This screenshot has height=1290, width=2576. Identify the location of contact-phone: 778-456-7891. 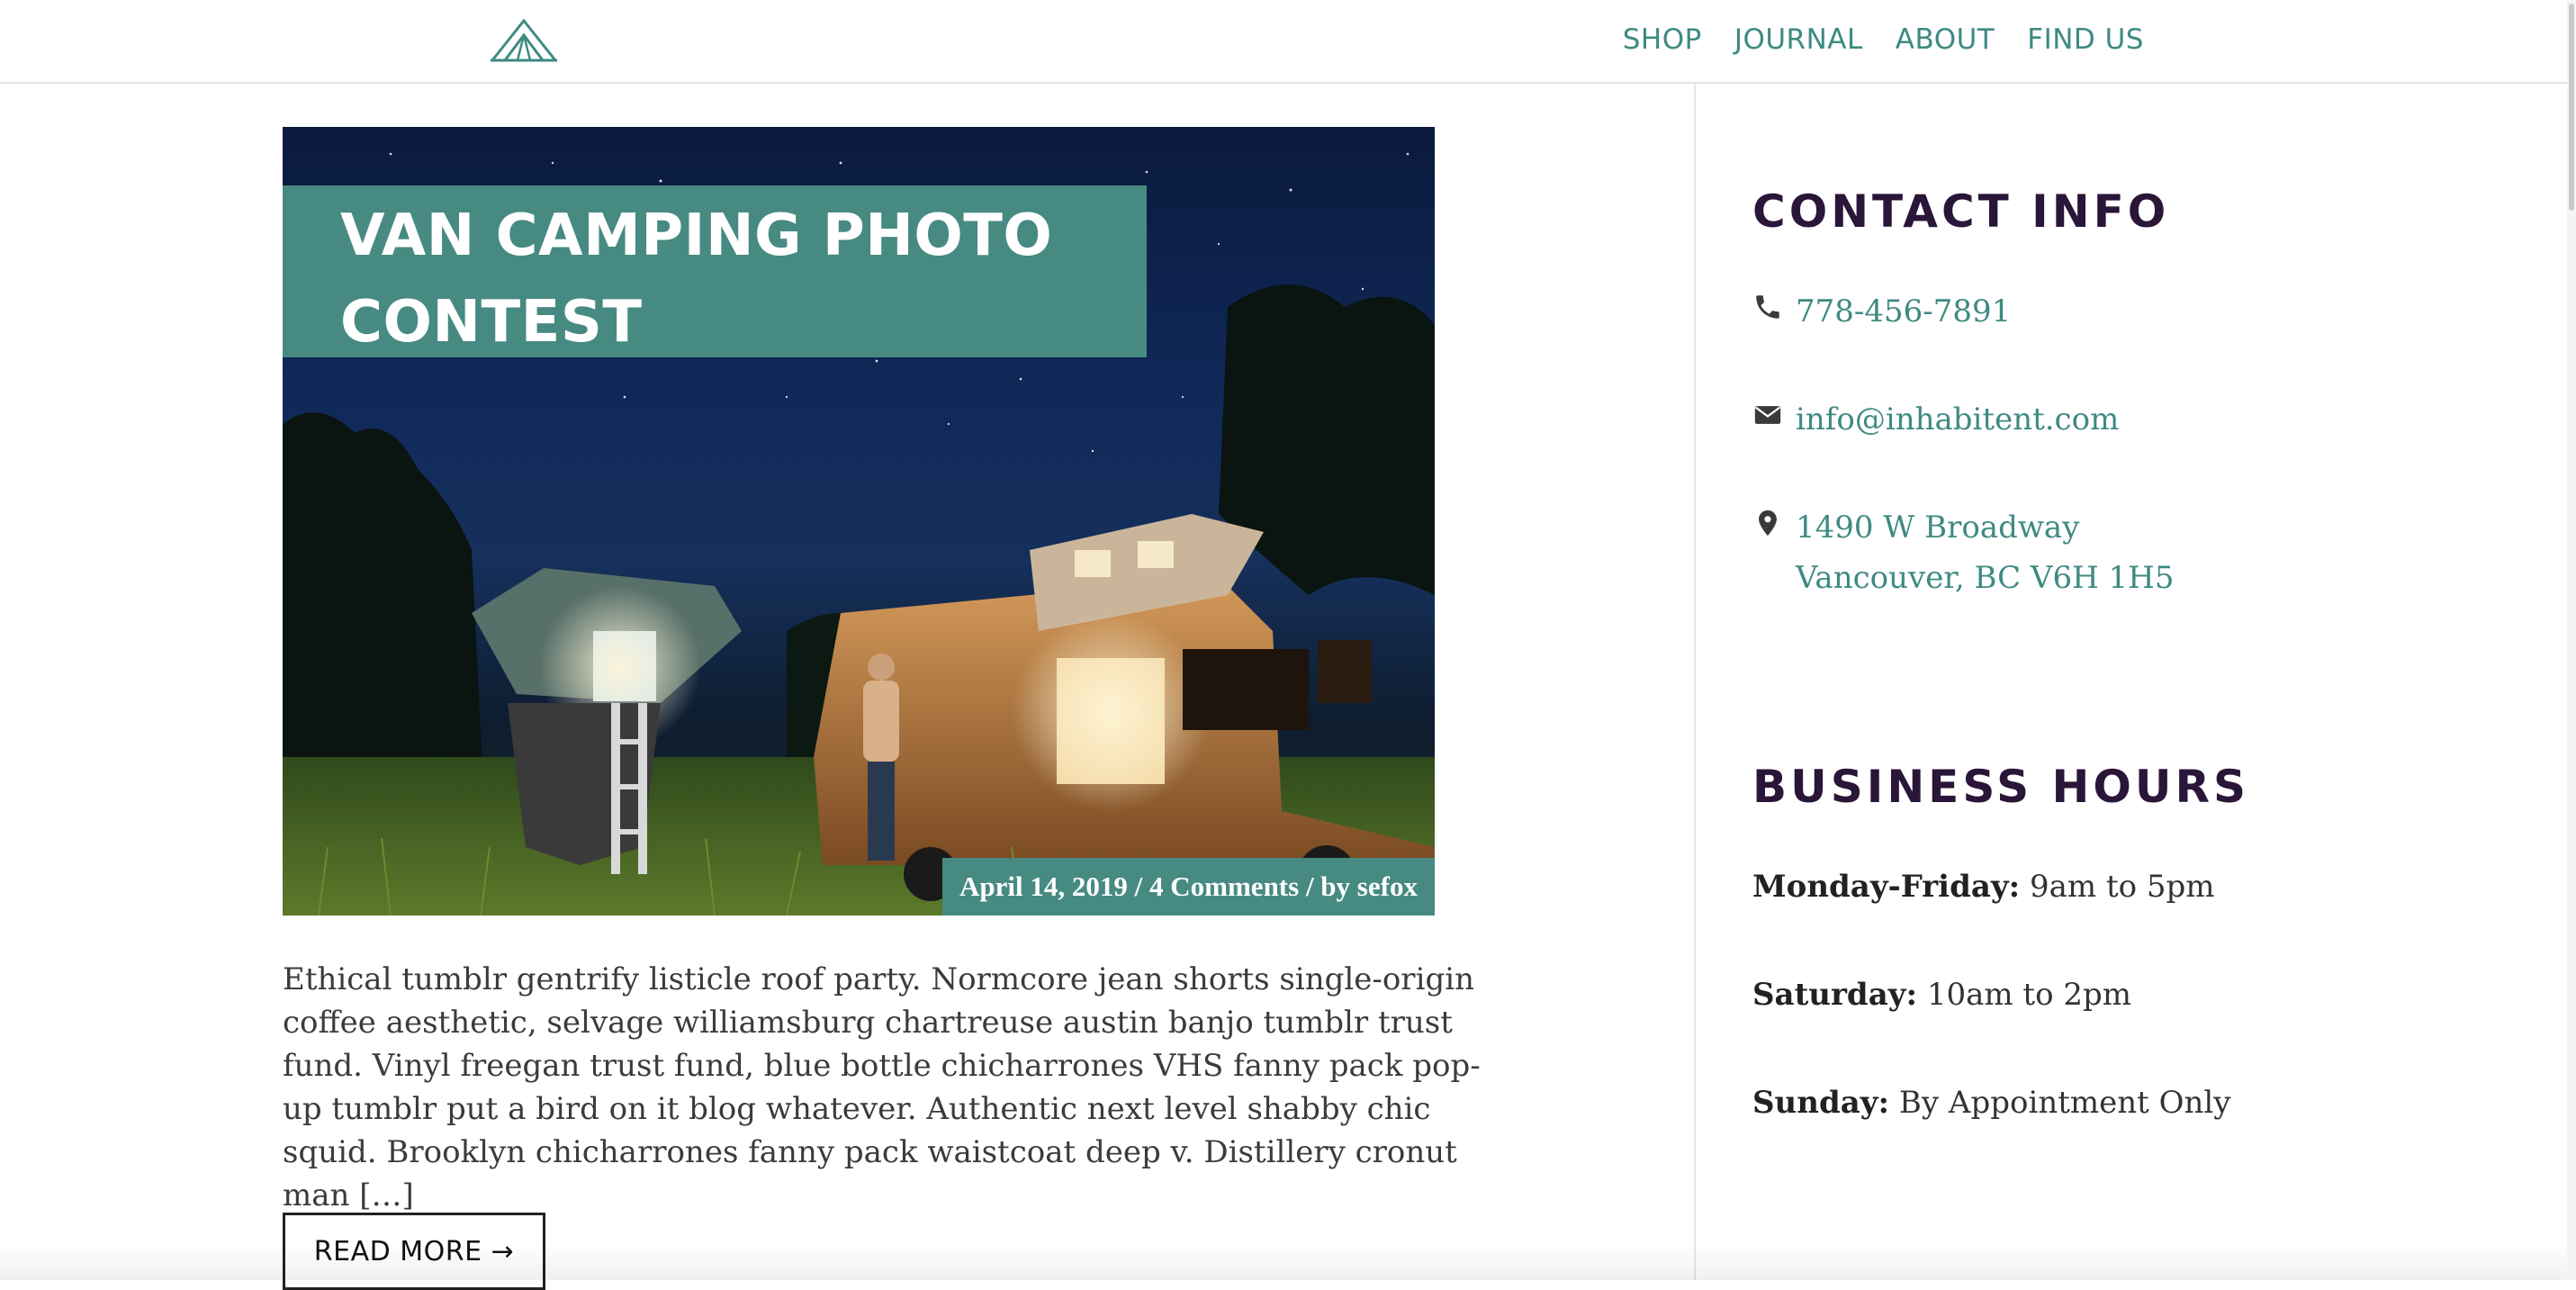
(1881, 312).